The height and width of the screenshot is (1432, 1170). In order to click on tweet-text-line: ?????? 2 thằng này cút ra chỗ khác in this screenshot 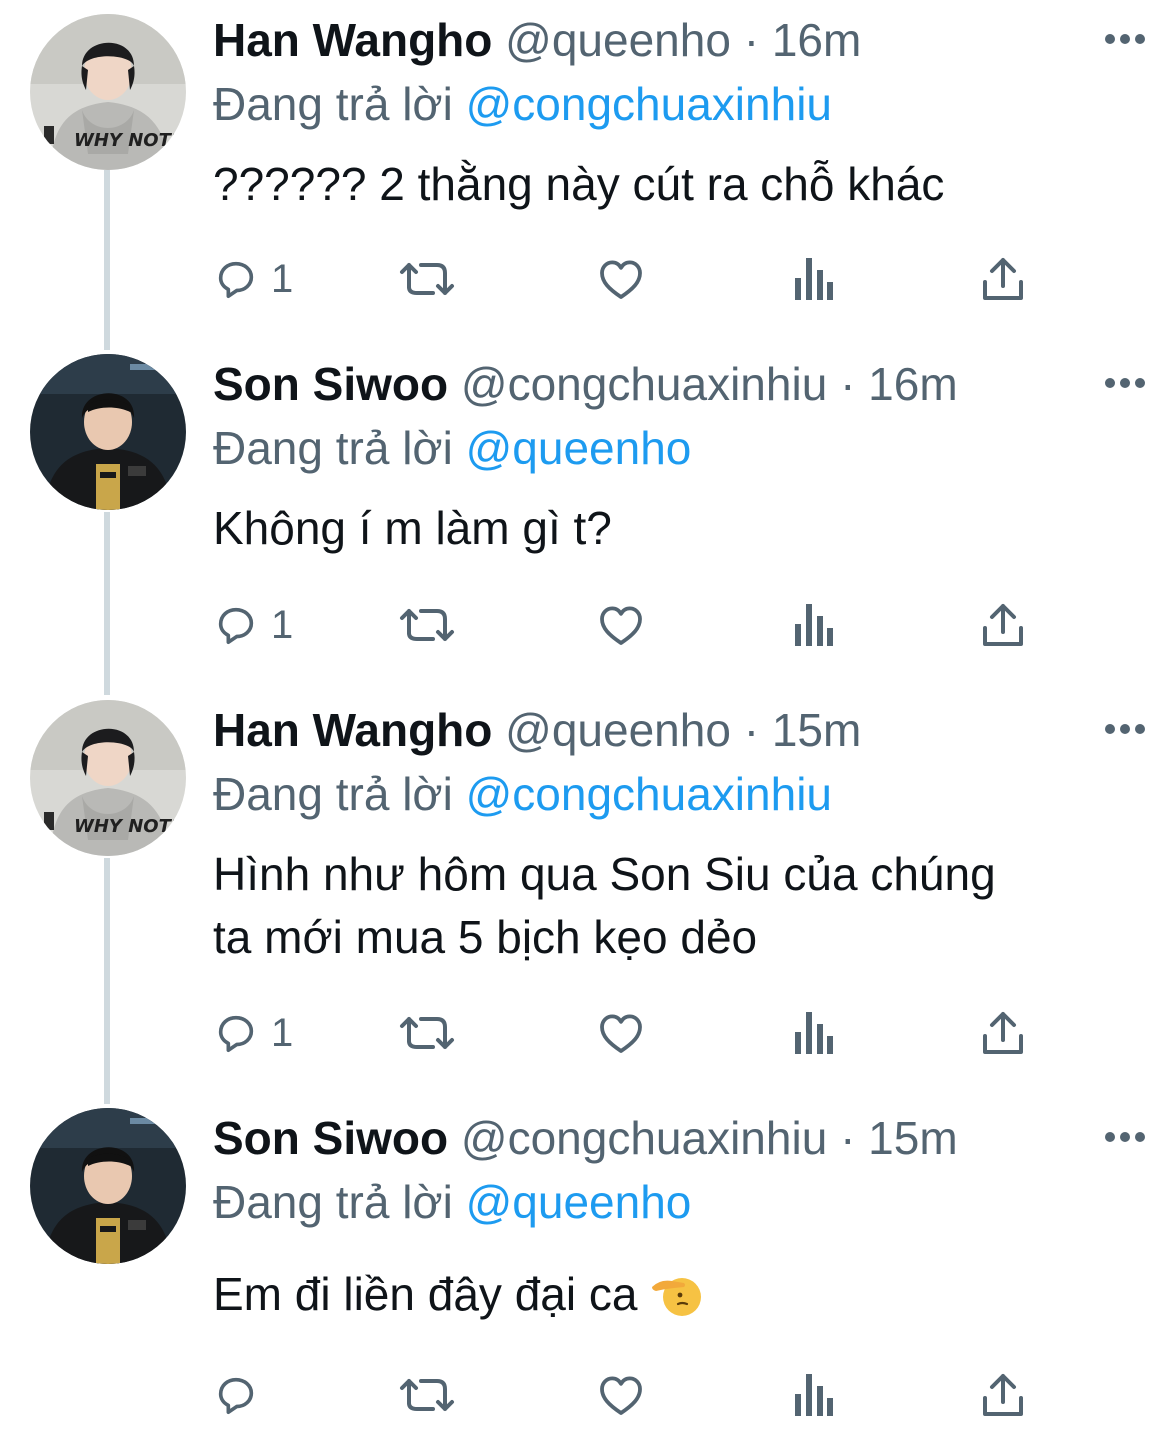, I will do `click(579, 184)`.